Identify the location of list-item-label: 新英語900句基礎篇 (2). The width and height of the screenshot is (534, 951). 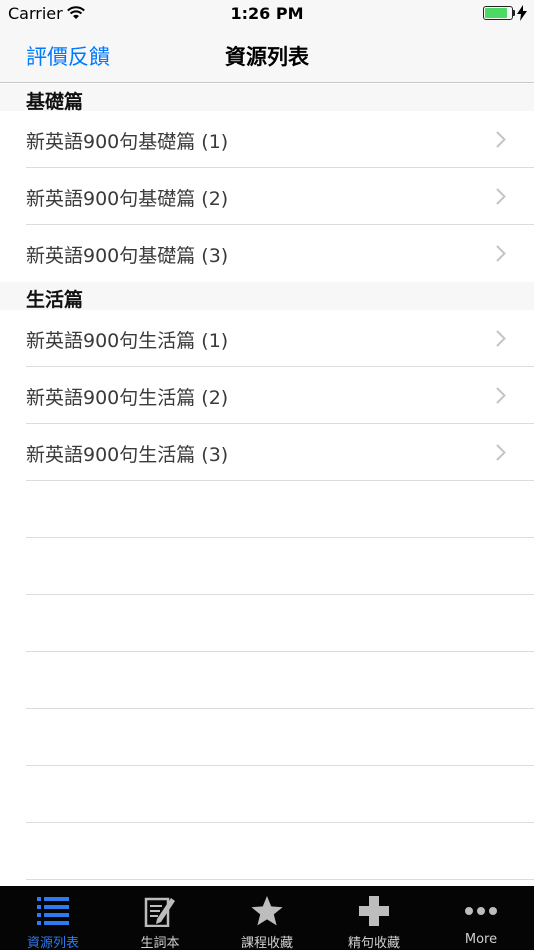
(127, 199).